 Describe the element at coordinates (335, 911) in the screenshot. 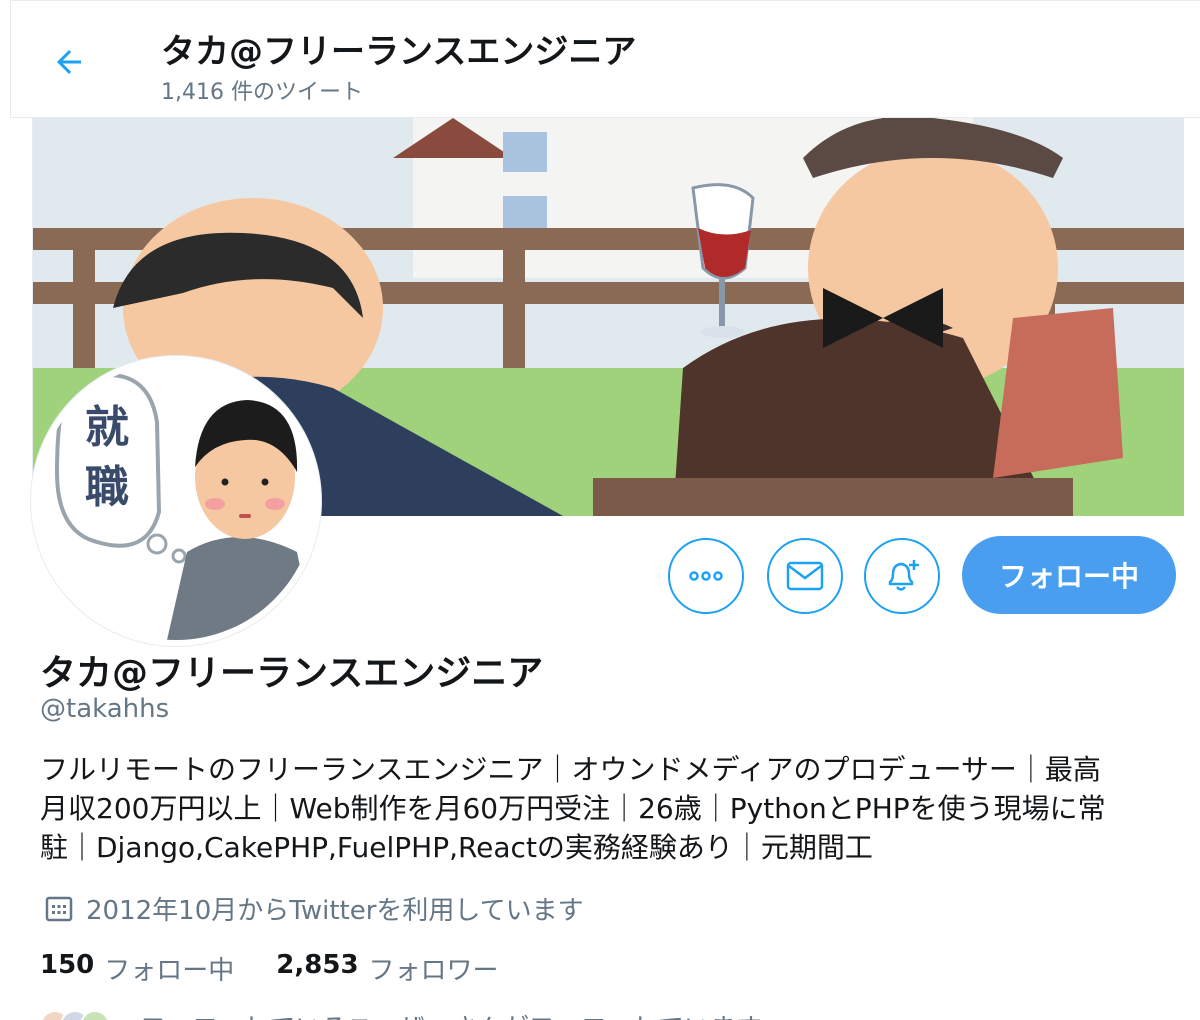

I see `join-date-text: 2012年10月からTwitterを利用しています` at that location.